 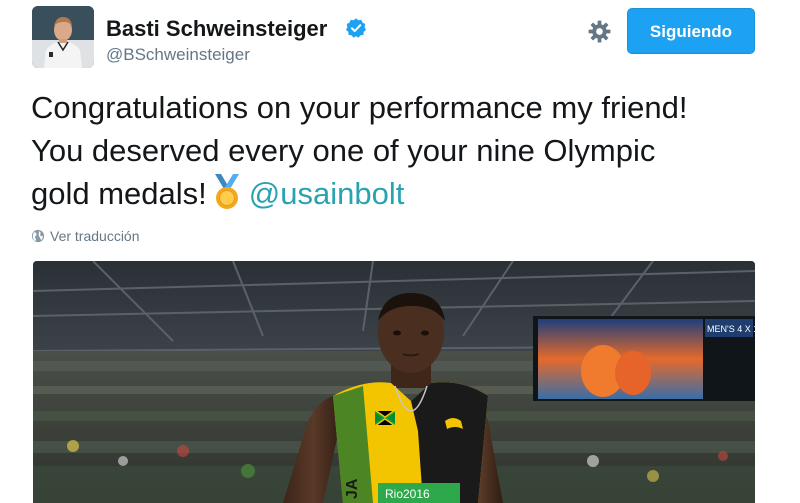 I want to click on avatar-photo, so click(x=63, y=37).